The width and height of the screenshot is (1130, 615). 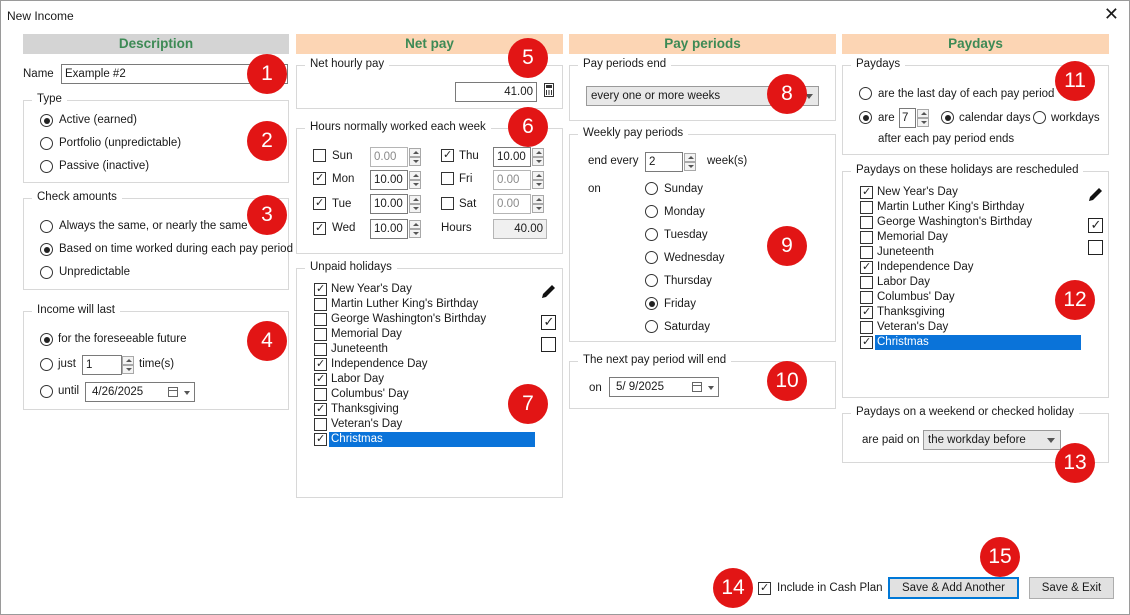 What do you see at coordinates (953, 588) in the screenshot?
I see `save-add-another-button: Save & Add Another` at bounding box center [953, 588].